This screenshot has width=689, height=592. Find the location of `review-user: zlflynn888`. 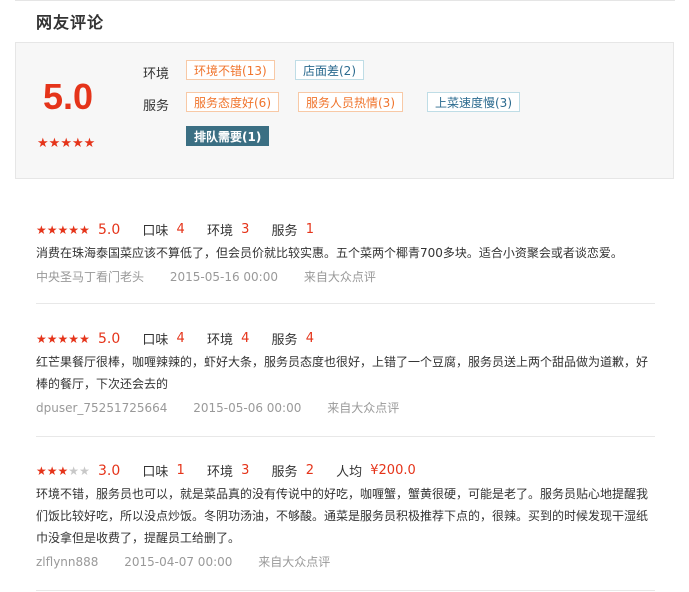

review-user: zlflynn888 is located at coordinates (67, 562).